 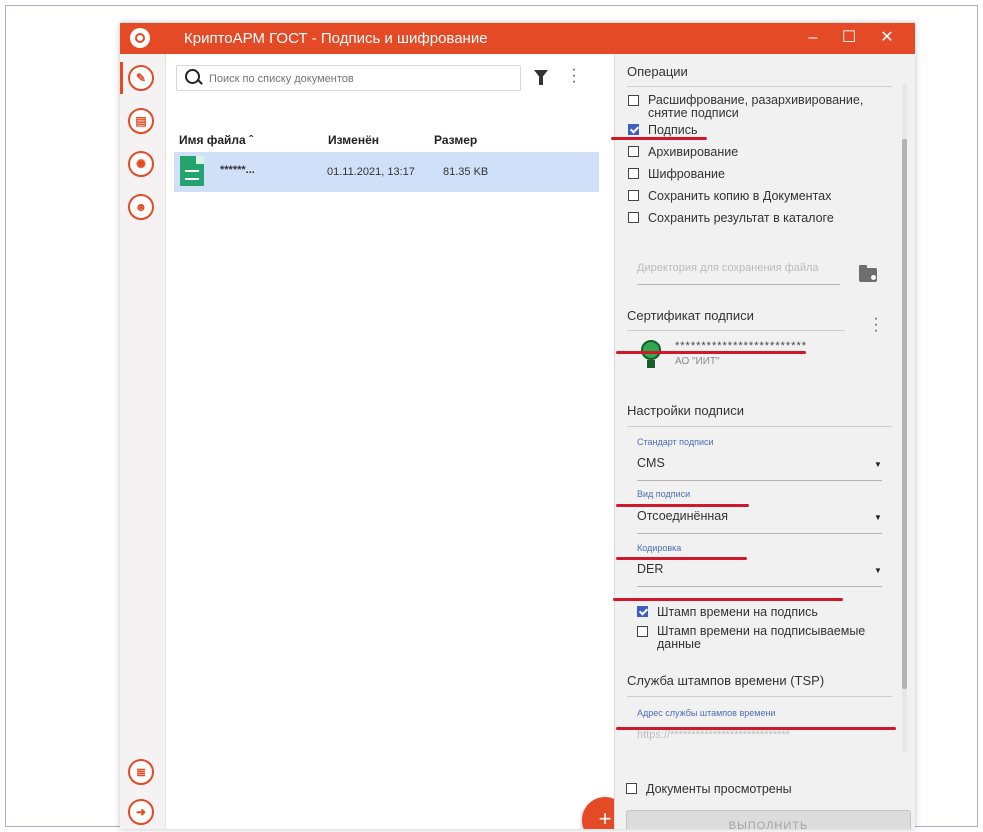 What do you see at coordinates (192, 171) in the screenshot?
I see `file-icon` at bounding box center [192, 171].